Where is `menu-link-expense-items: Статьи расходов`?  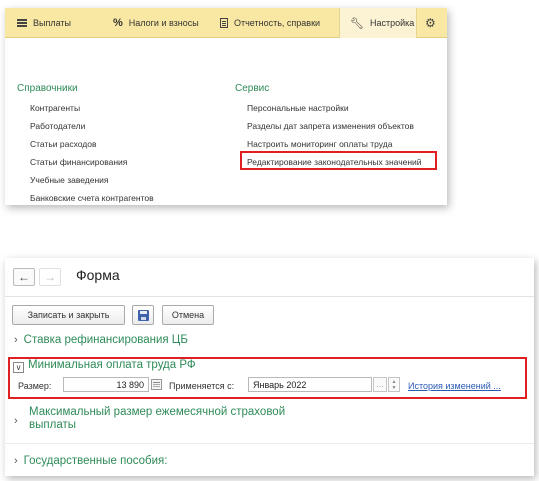 menu-link-expense-items: Статьи расходов is located at coordinates (63, 144).